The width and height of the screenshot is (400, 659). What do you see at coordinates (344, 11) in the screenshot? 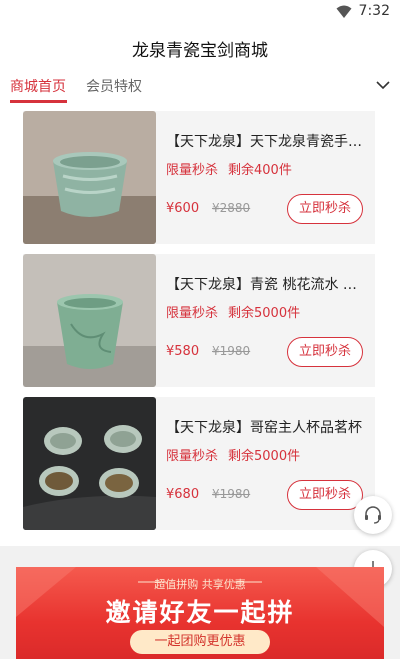
I see `wifi-icon` at bounding box center [344, 11].